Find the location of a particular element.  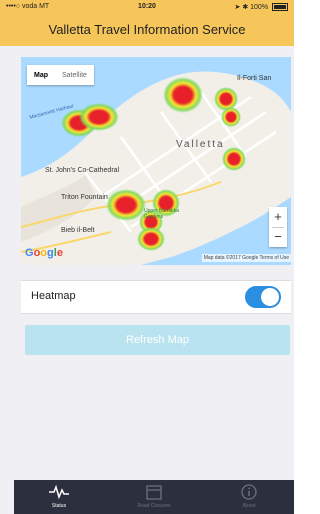

battery-indicator: ➤ ✱ 100% is located at coordinates (261, 7).